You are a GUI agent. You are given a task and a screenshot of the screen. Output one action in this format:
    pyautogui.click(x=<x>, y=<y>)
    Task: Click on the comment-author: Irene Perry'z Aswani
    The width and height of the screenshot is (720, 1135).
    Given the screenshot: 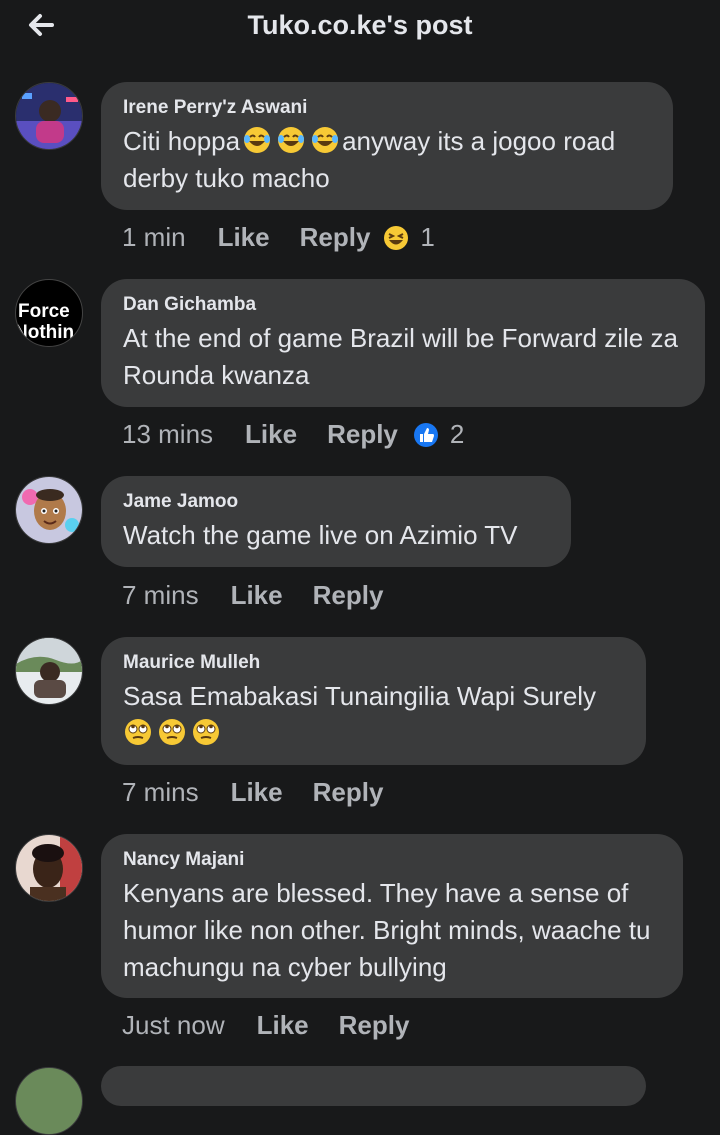 What is the action you would take?
    pyautogui.click(x=387, y=108)
    